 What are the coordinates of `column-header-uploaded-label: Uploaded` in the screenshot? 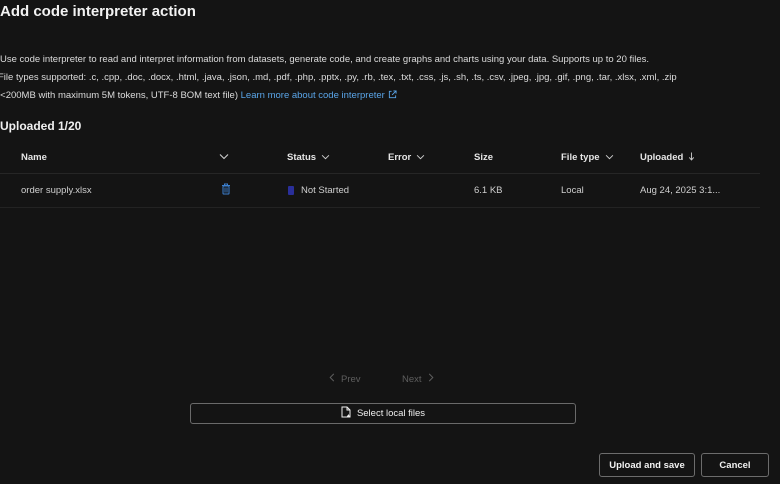 It's located at (662, 157).